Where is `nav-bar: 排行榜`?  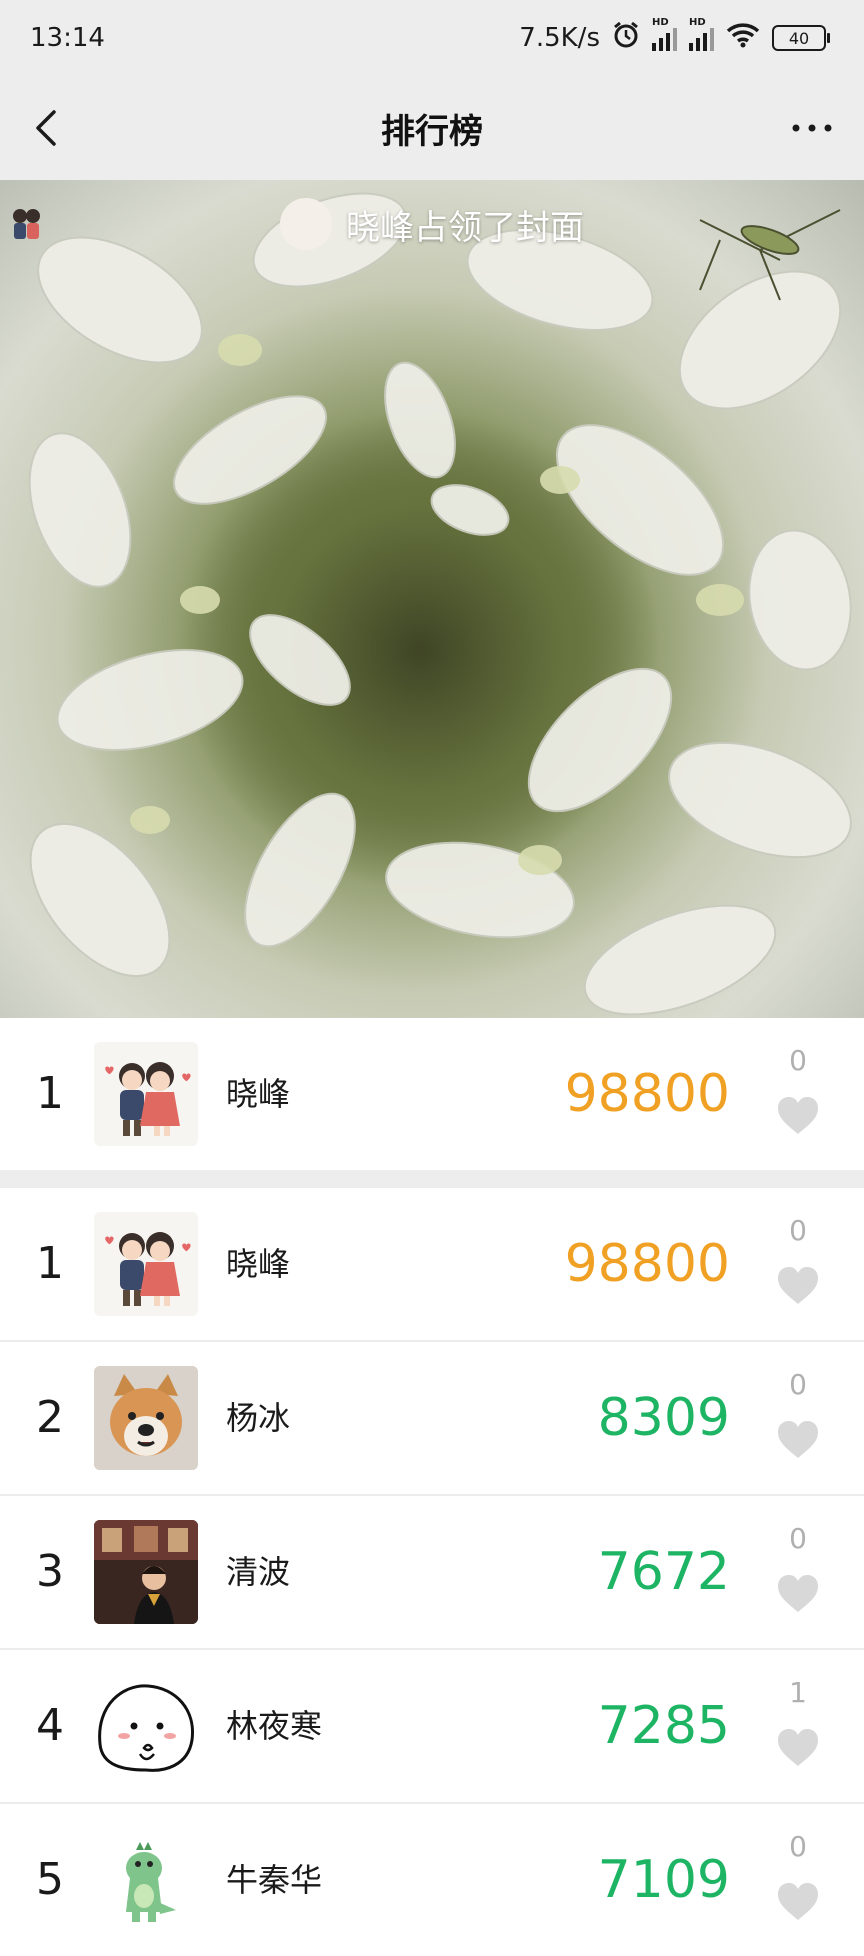
nav-bar: 排行榜 is located at coordinates (432, 128).